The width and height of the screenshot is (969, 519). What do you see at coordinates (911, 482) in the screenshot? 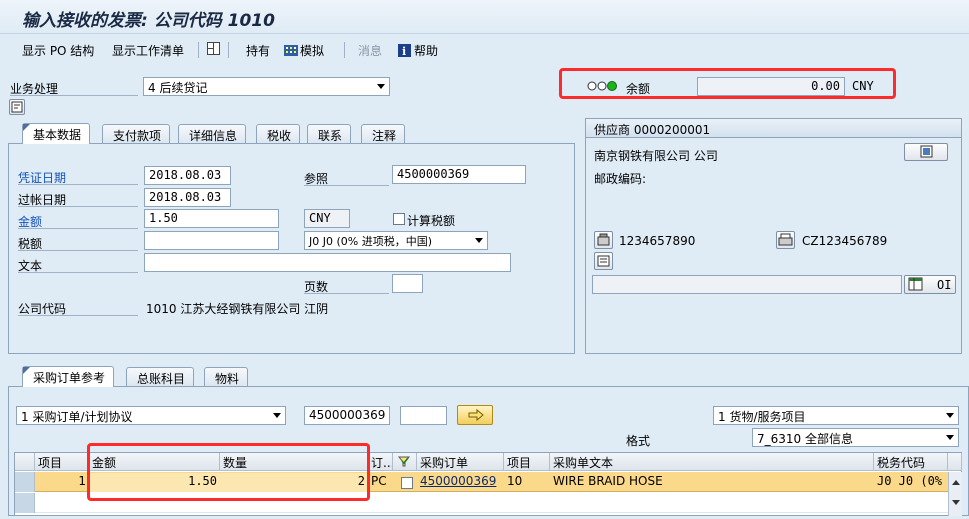
I see `row-tax-code-cell: J0 J0 (0%` at bounding box center [911, 482].